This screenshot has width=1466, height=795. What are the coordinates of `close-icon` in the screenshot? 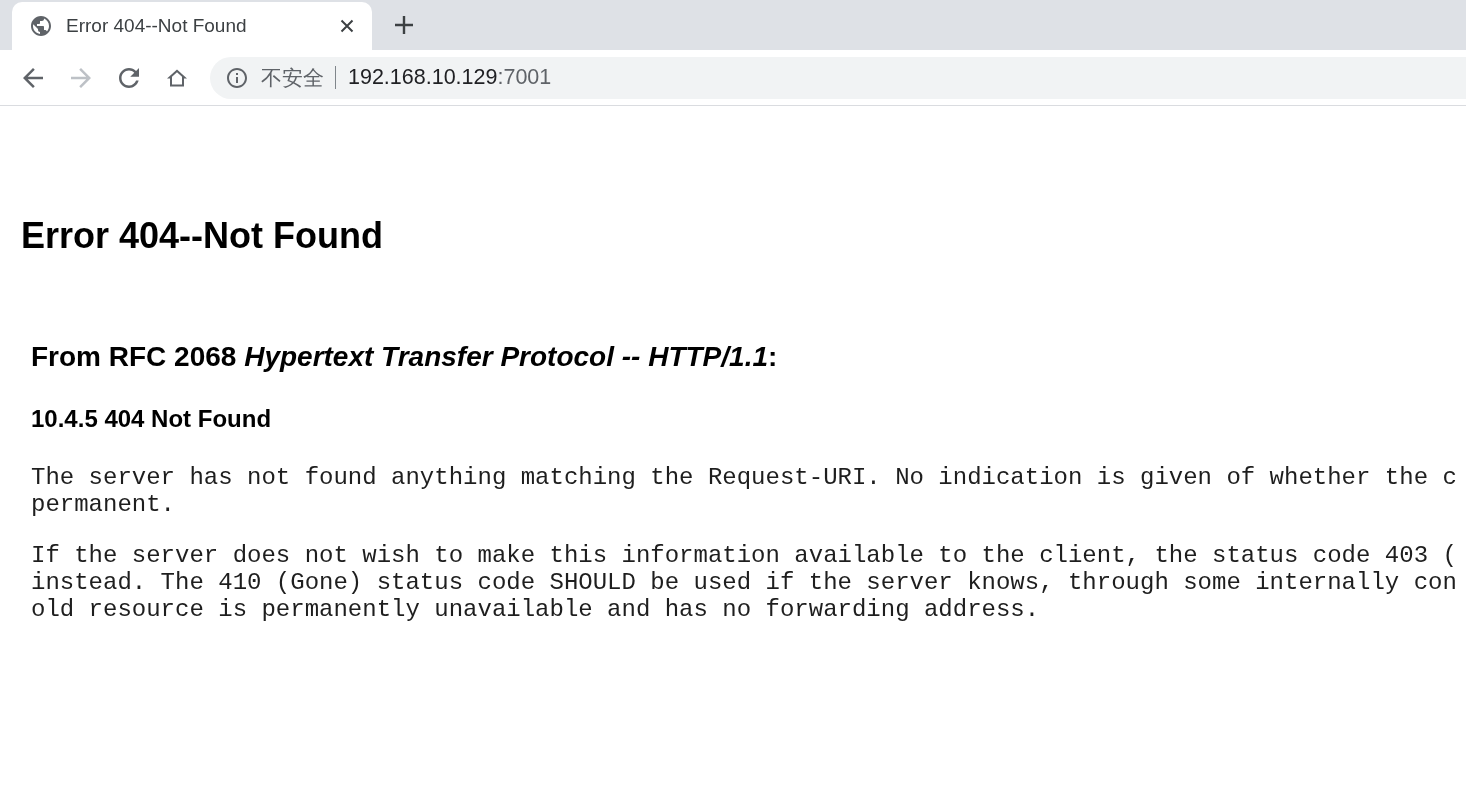 It's located at (347, 26).